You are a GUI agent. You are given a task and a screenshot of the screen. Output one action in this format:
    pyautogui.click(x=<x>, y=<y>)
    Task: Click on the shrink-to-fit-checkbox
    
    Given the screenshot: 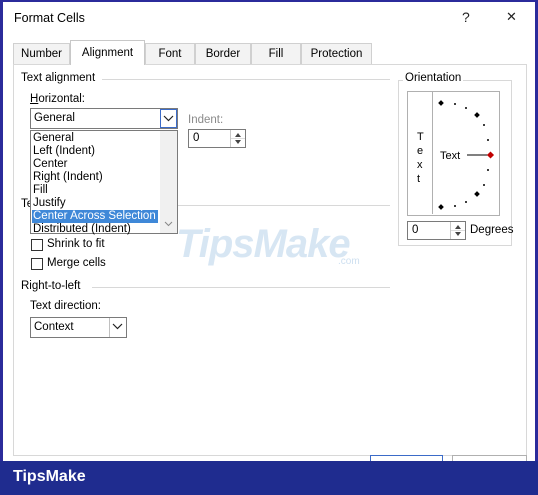 What is the action you would take?
    pyautogui.click(x=37, y=245)
    